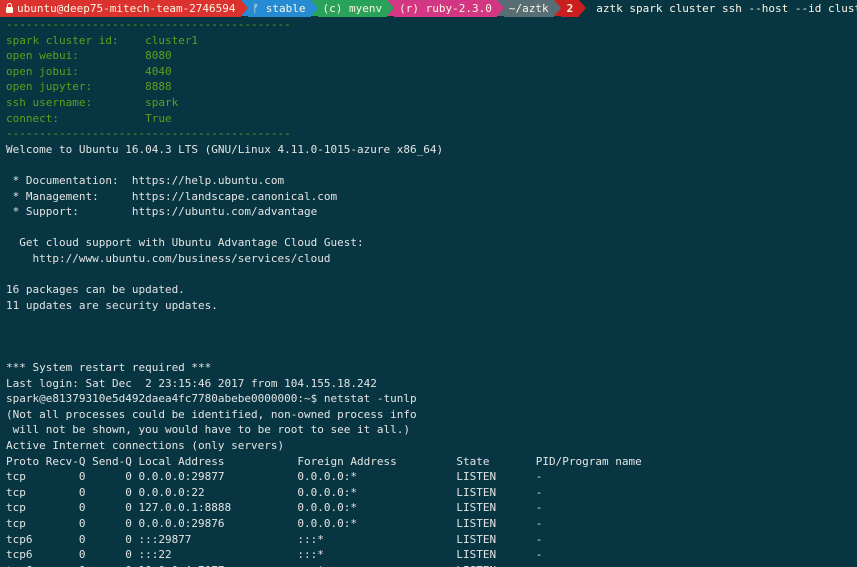 This screenshot has height=567, width=857. I want to click on prompt-env: (c) myenv, so click(352, 8).